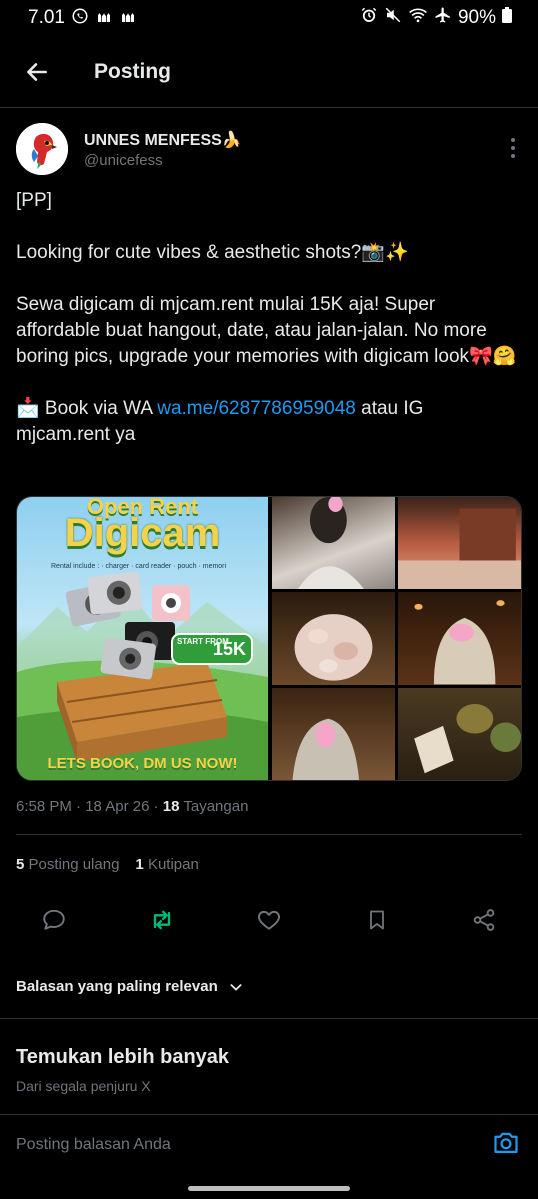  I want to click on reply-input-placeholder: Posting balasan Anda, so click(93, 1145).